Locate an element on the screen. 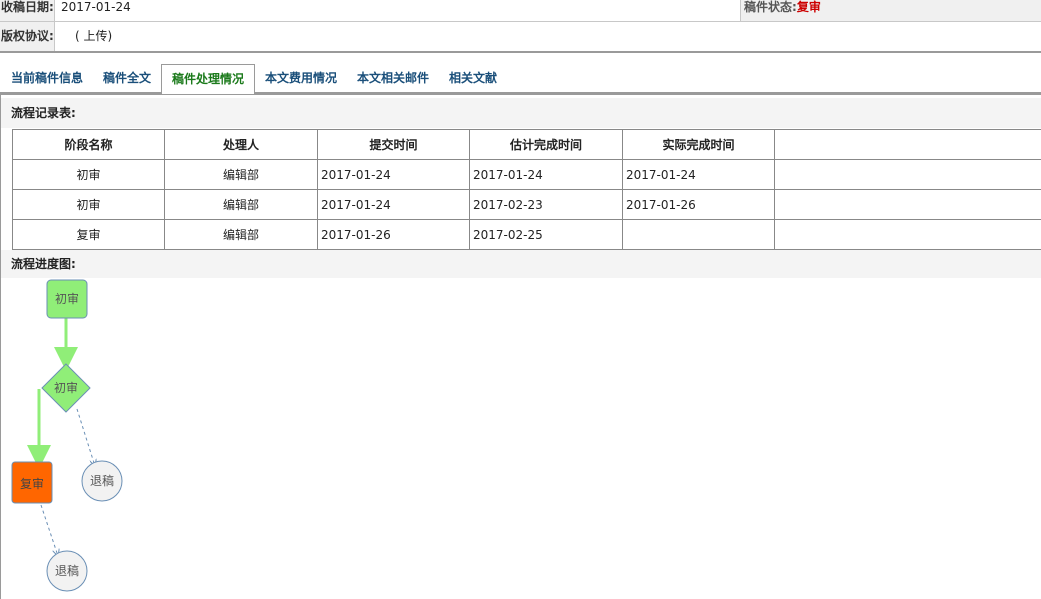 This screenshot has height=599, width=1041. cell-estimated: 2017-02-25 is located at coordinates (546, 234).